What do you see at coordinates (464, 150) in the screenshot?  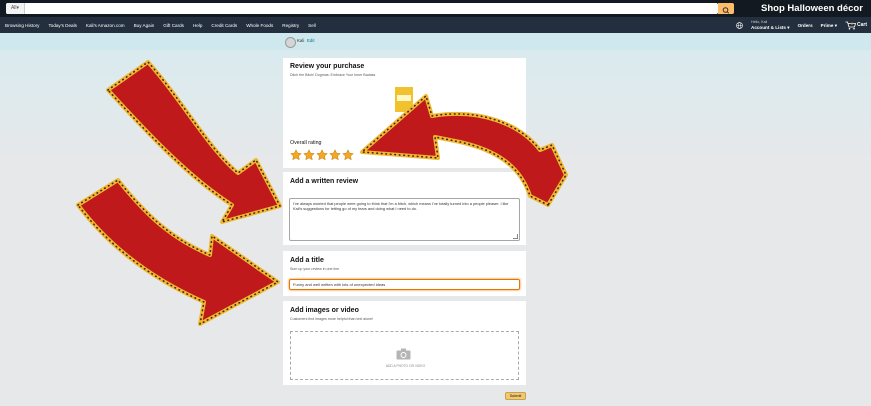 I see `arrow-2-icon` at bounding box center [464, 150].